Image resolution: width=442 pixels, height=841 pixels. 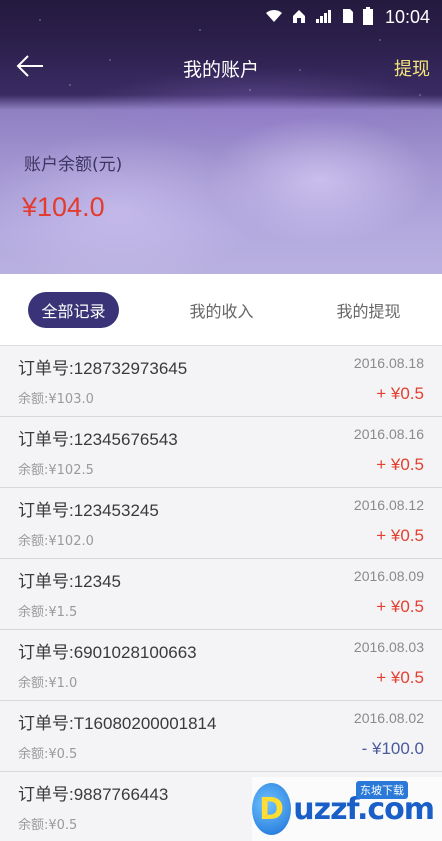 I want to click on signal-icon, so click(x=324, y=17).